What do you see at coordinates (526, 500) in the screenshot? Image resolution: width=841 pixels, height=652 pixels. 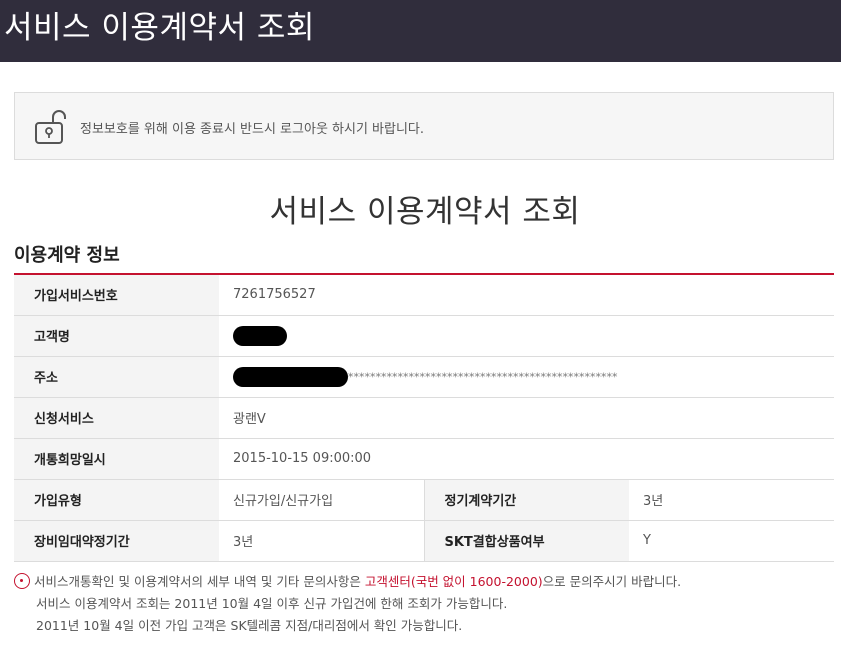 I see `contract-period-label: 정기계약기간` at bounding box center [526, 500].